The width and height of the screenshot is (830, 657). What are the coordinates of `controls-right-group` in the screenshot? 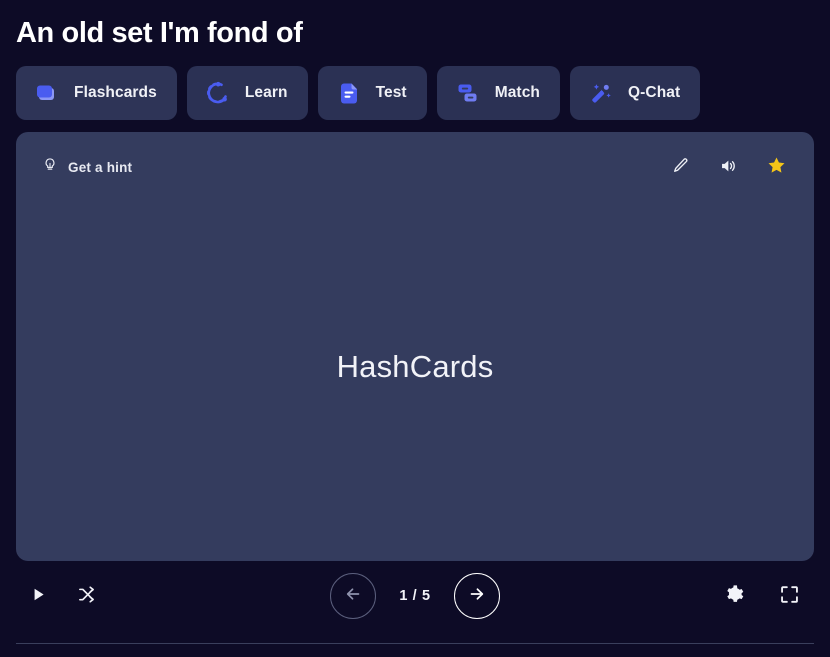 It's located at (769, 596).